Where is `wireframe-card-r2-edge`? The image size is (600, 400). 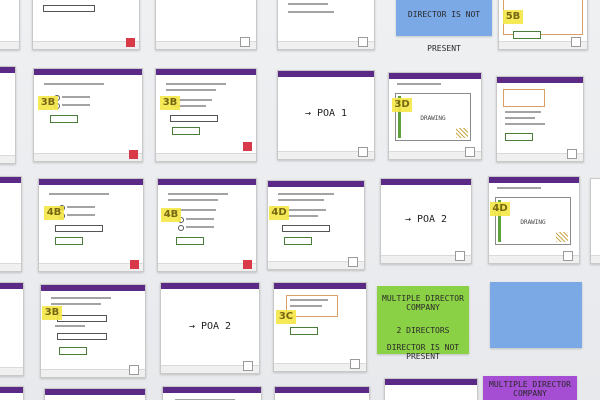
wireframe-card-r2-edge is located at coordinates (595, 221).